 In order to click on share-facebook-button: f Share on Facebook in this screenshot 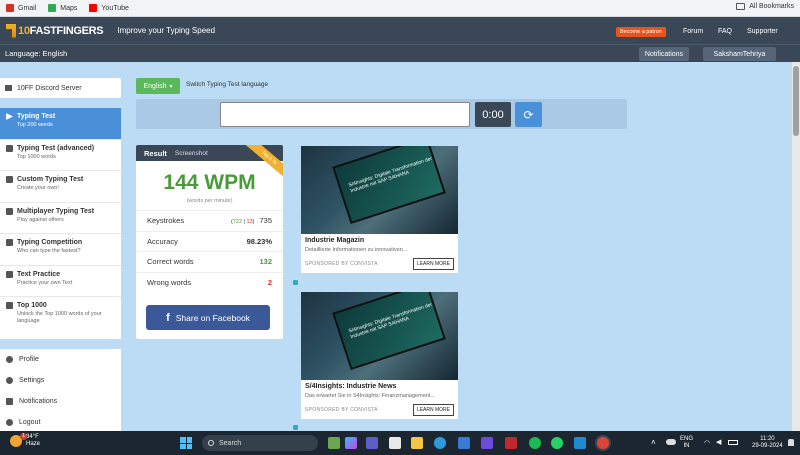, I will do `click(208, 317)`.